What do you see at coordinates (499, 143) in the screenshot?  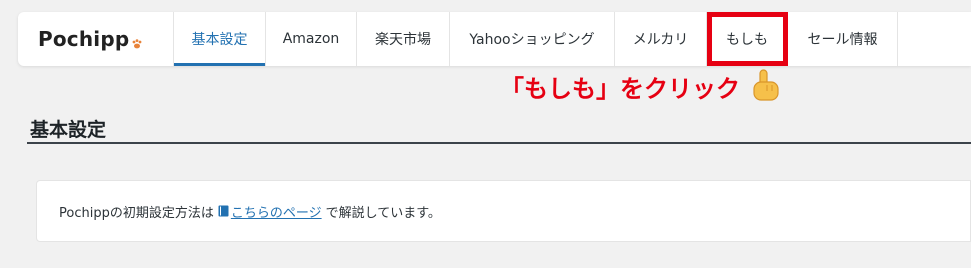 I see `section-divider` at bounding box center [499, 143].